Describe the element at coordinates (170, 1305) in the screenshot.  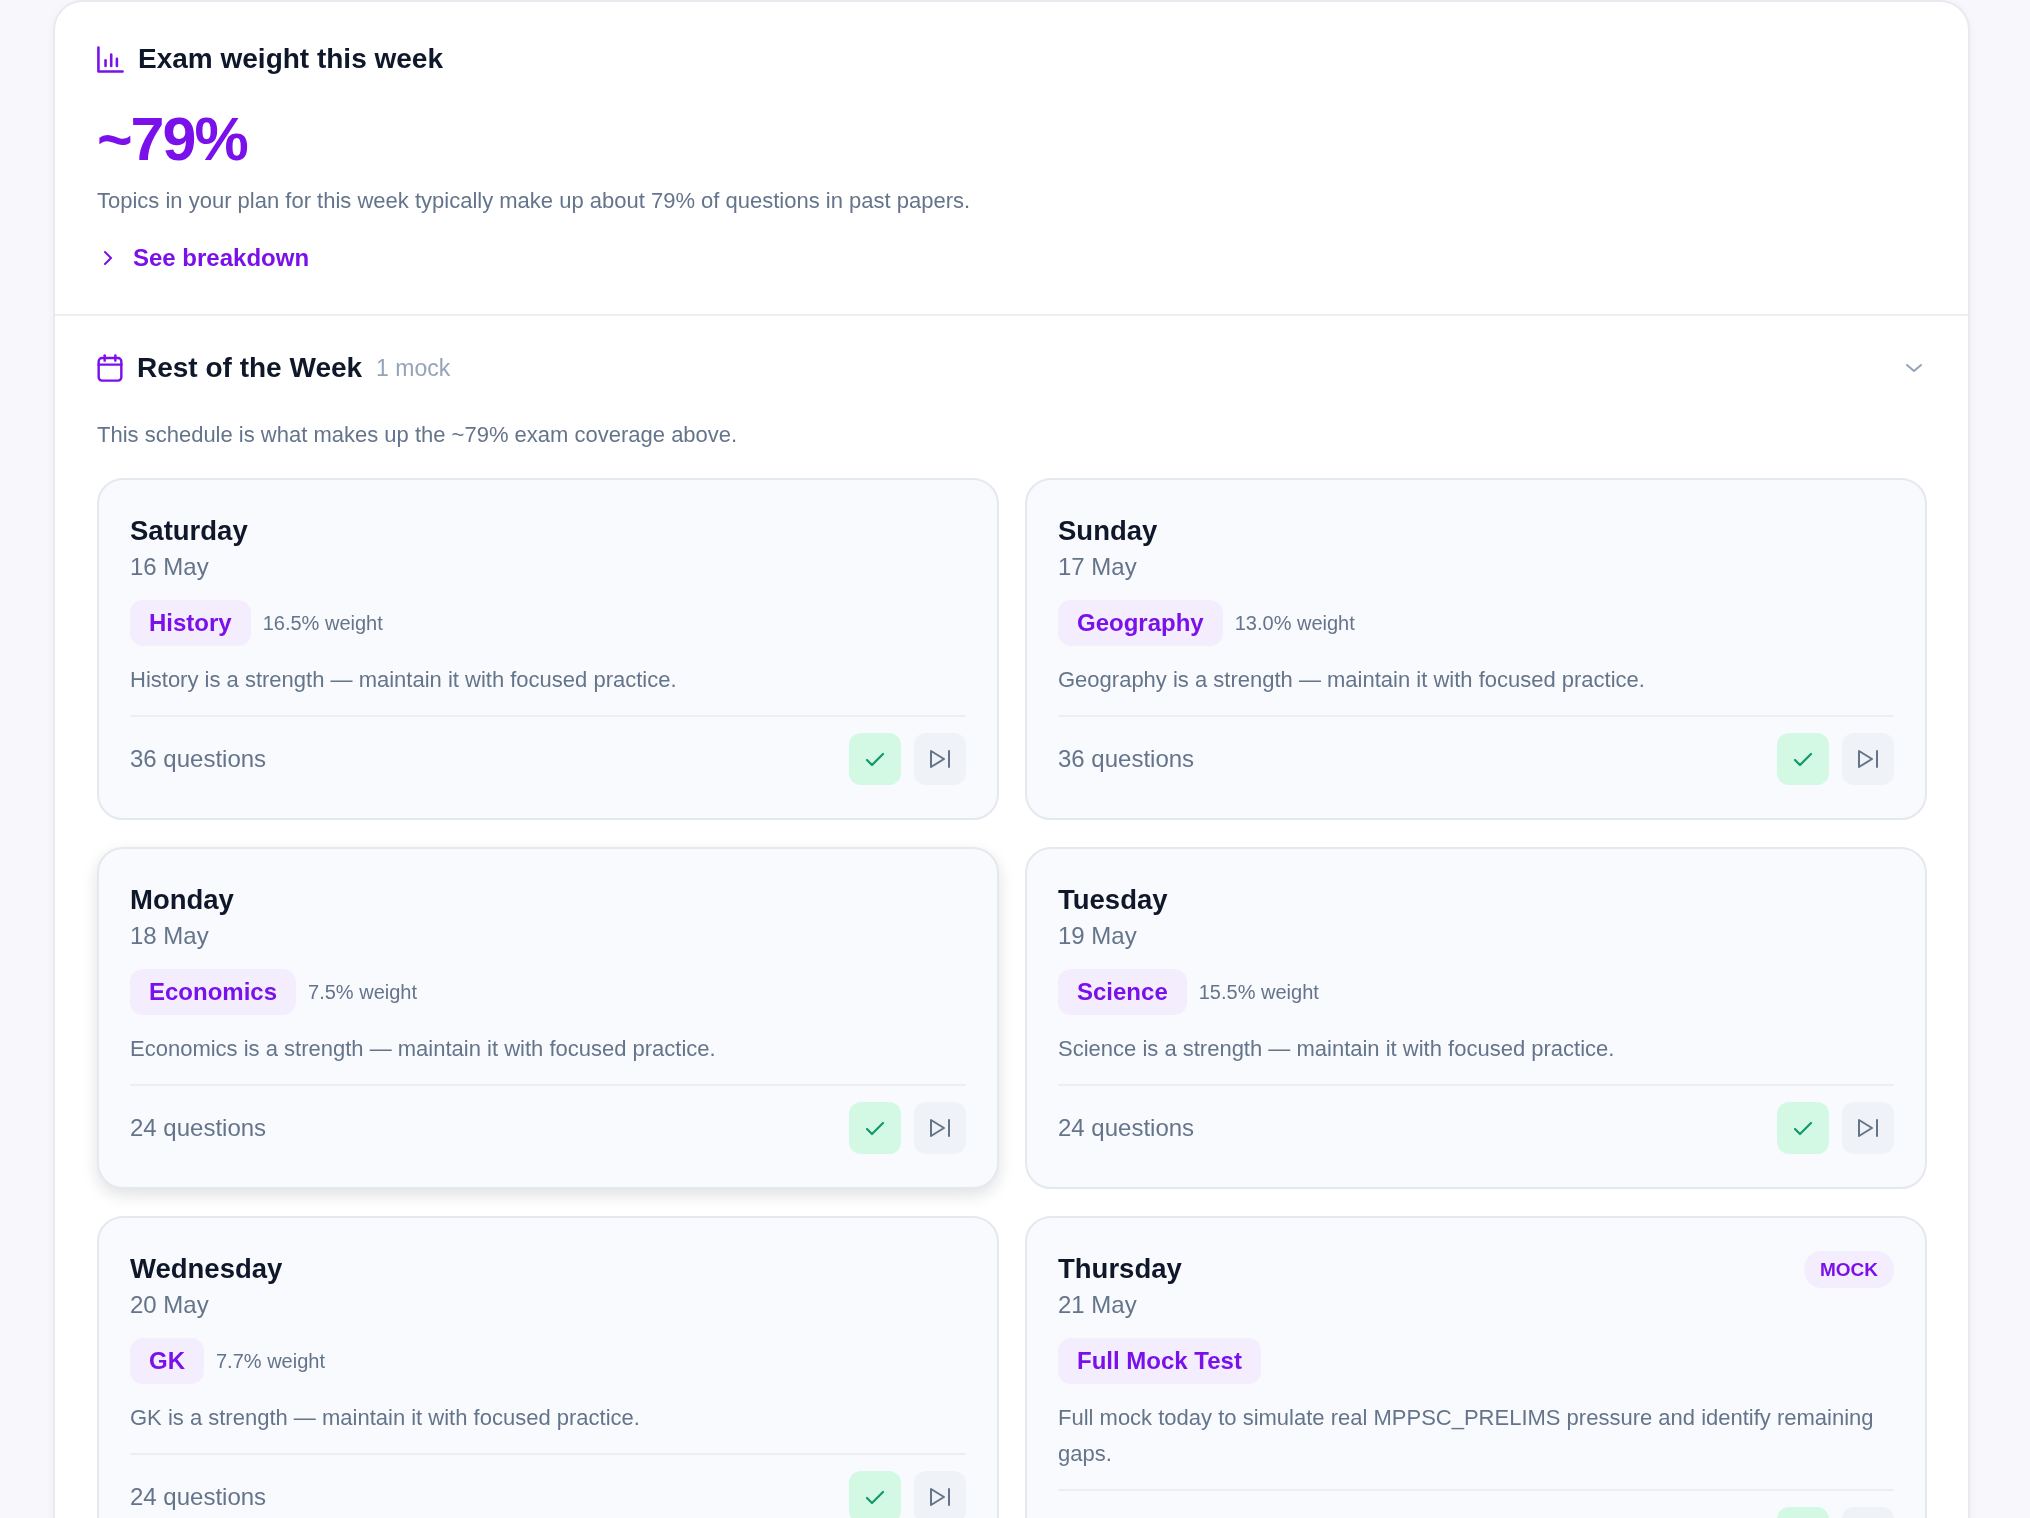
I see `day-date: 20 May` at that location.